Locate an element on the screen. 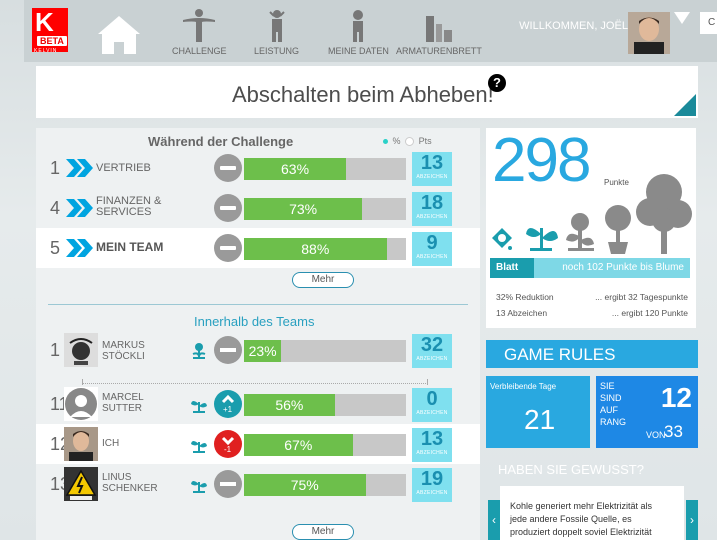 This screenshot has width=717, height=540. team-section-title: Innerhalb des Teams is located at coordinates (254, 321).